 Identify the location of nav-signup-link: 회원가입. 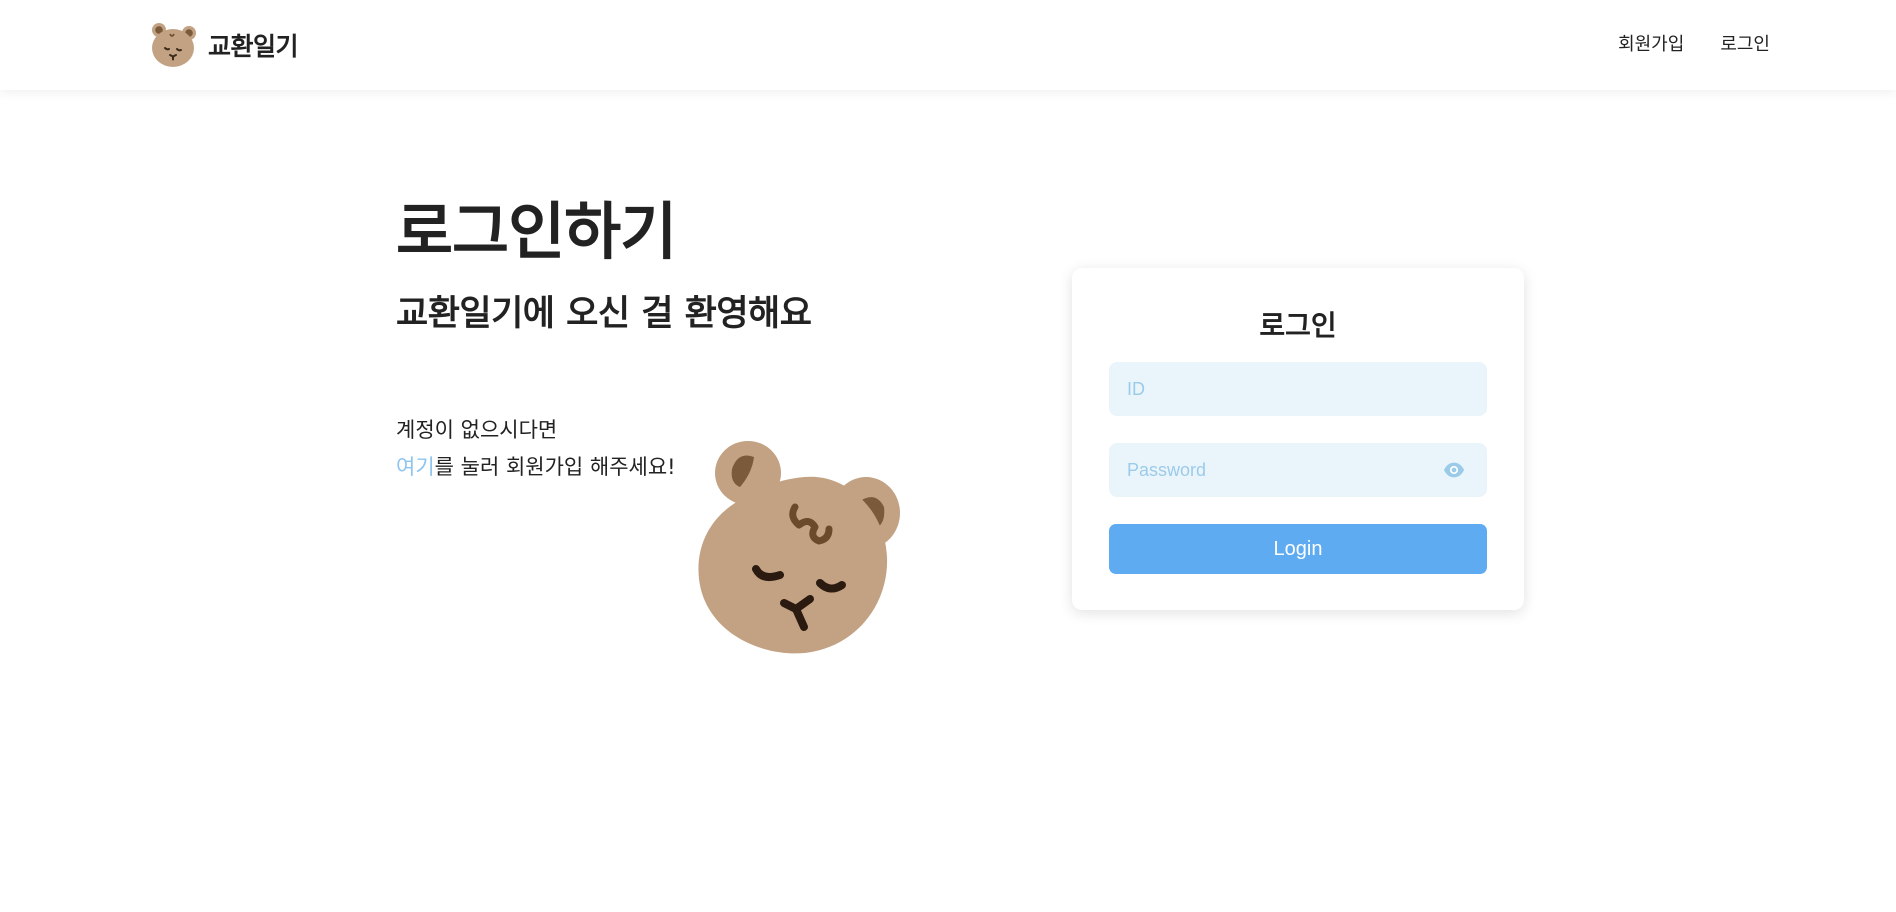
(1651, 43).